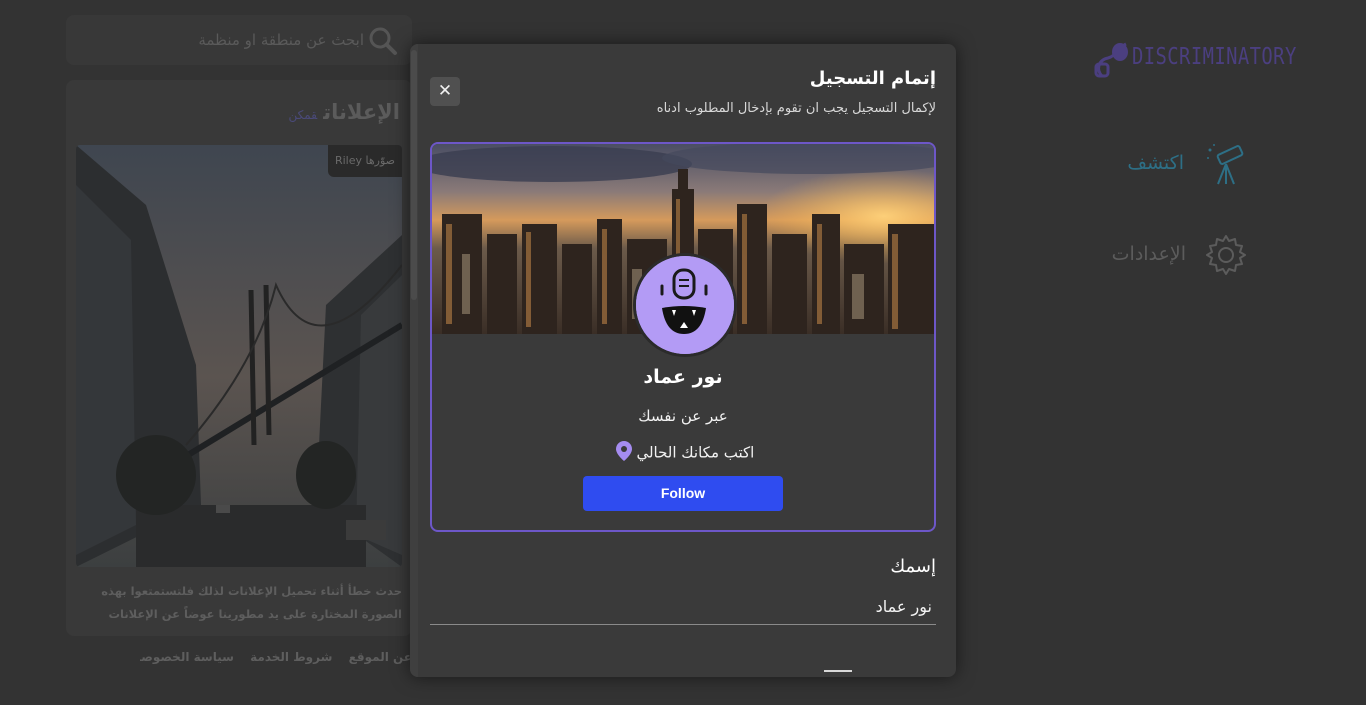 The width and height of the screenshot is (1366, 705). I want to click on search-box: ابحث عن منطقة او منظمة, so click(239, 40).